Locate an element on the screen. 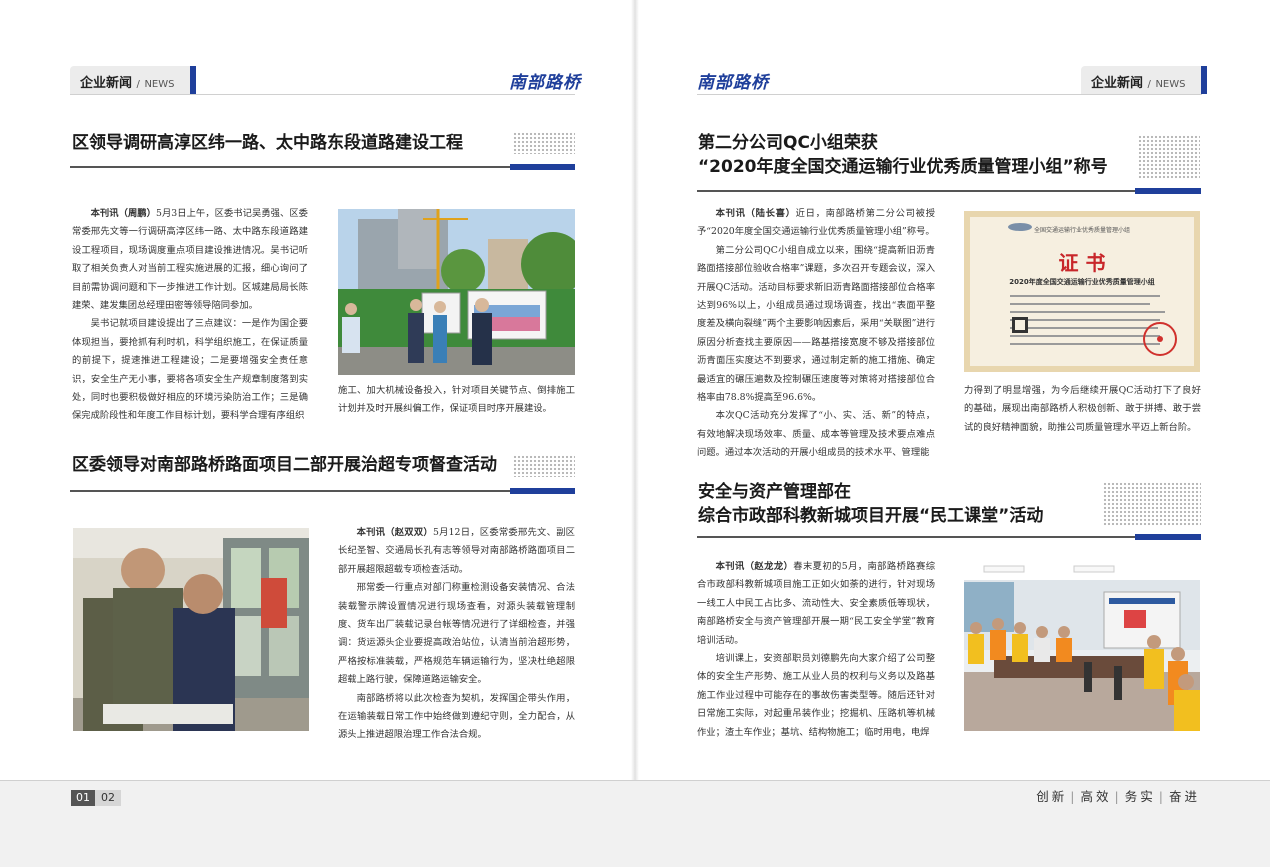  article-title: 区领导调研高淳区纬一路、太中路东段道路建设工程 is located at coordinates (267, 143).